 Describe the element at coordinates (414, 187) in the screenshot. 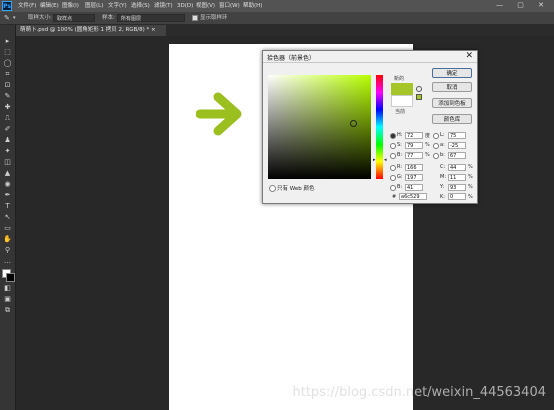

I see `b-rgb-input: 41` at that location.